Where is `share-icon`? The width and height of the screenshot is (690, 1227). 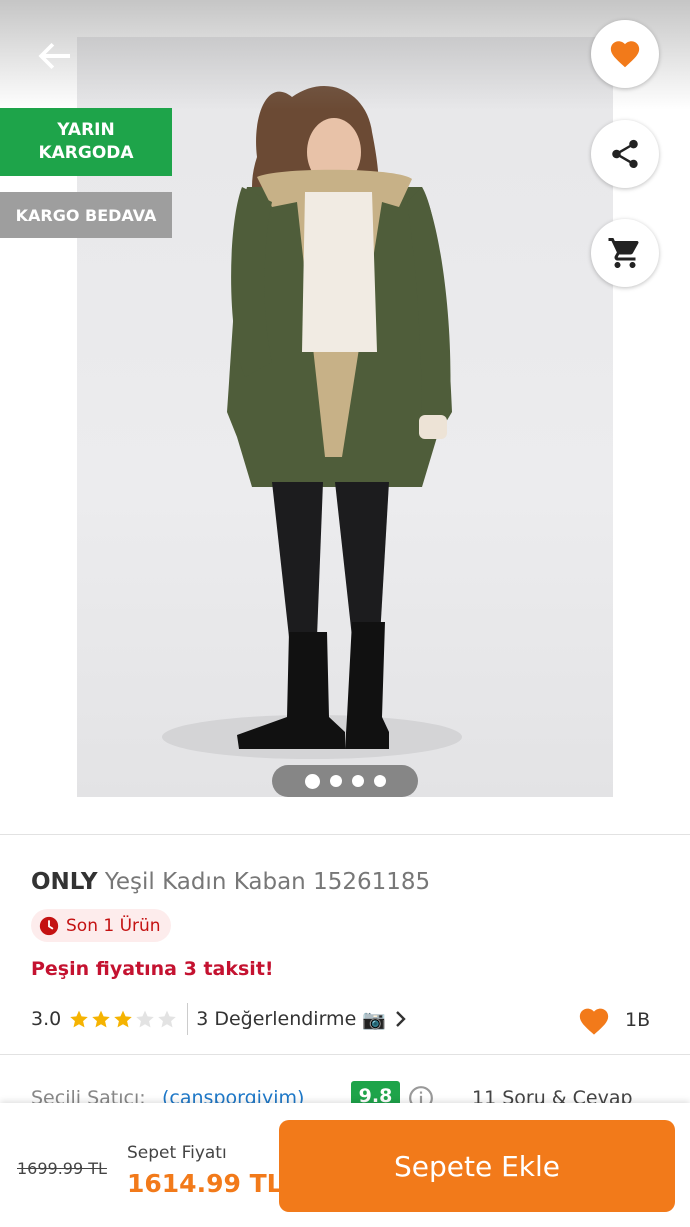 share-icon is located at coordinates (625, 154).